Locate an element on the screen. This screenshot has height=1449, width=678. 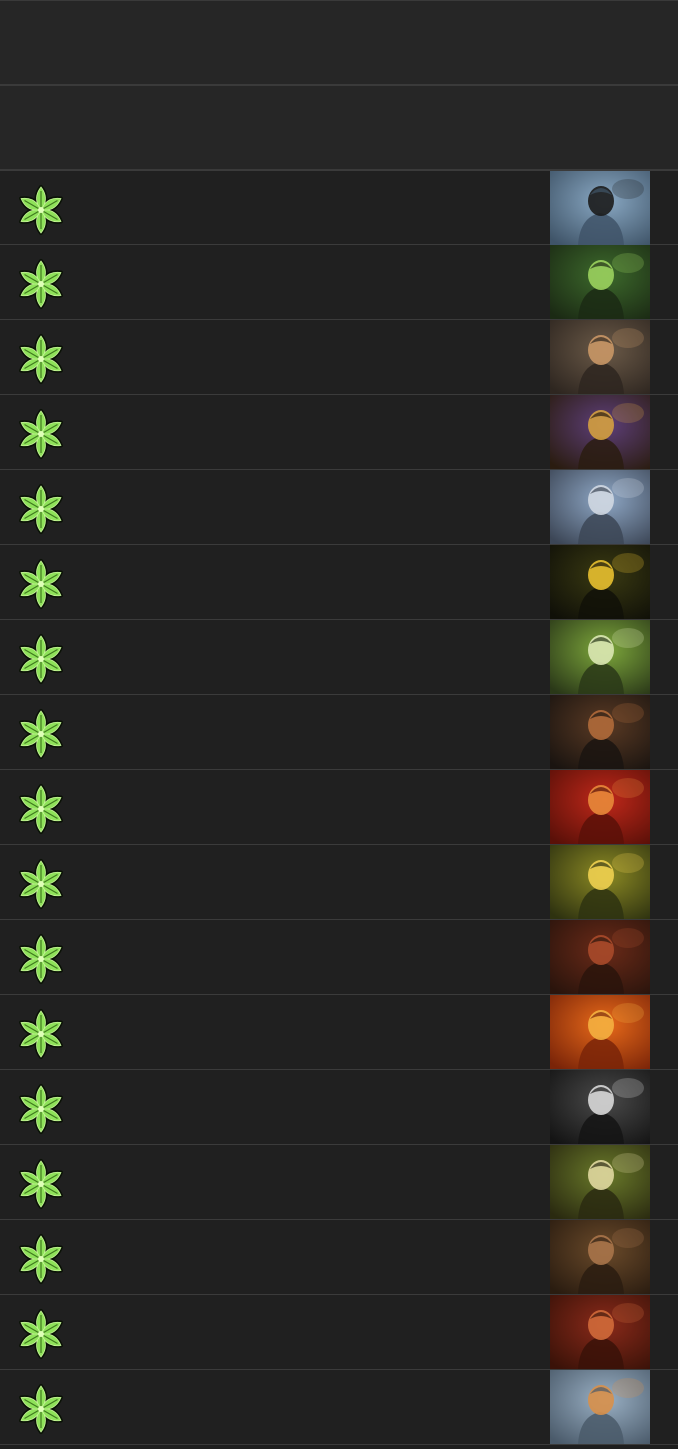
naga-serpent-portrait is located at coordinates (600, 208).